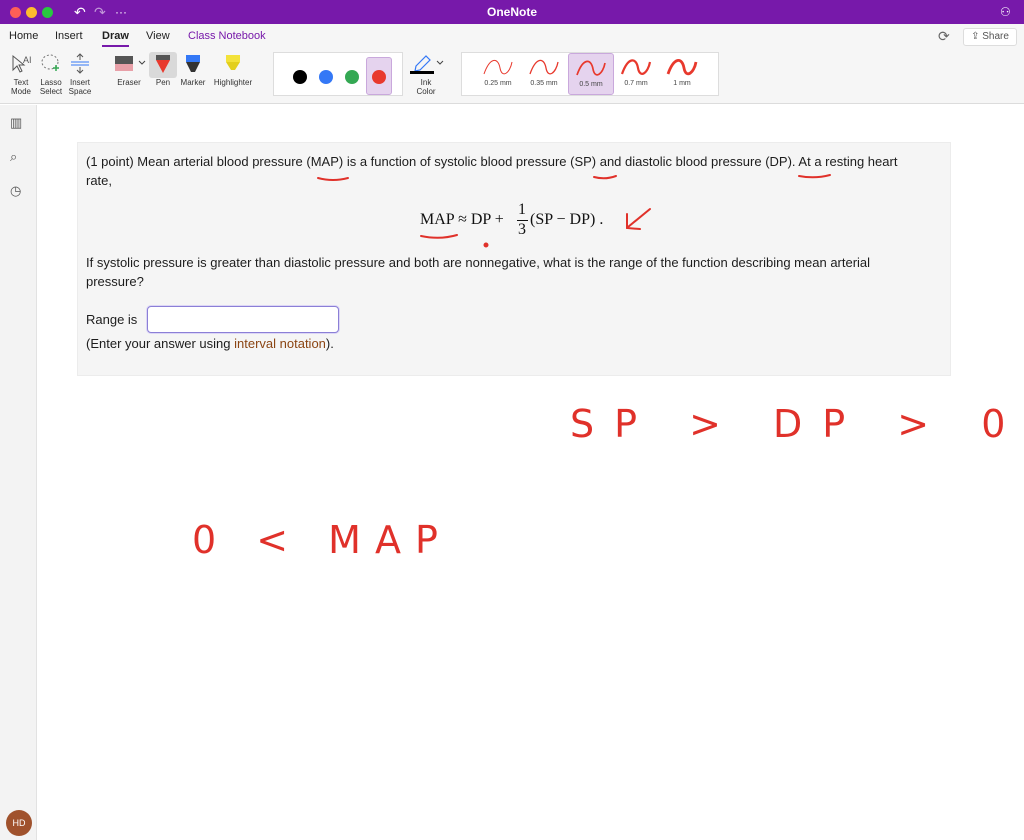 The height and width of the screenshot is (840, 1024). Describe the element at coordinates (338, 74) in the screenshot. I see `ink-color-palette` at that location.